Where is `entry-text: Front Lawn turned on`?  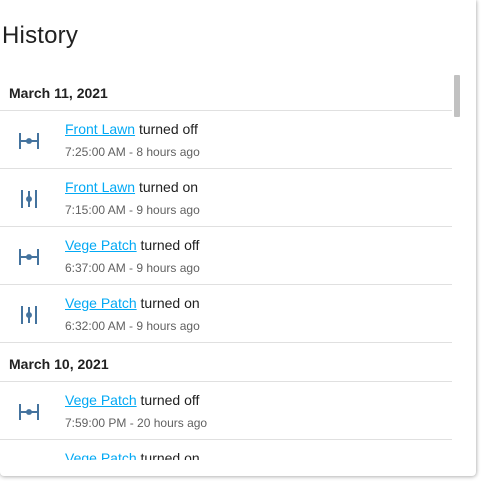 entry-text: Front Lawn turned on is located at coordinates (131, 187).